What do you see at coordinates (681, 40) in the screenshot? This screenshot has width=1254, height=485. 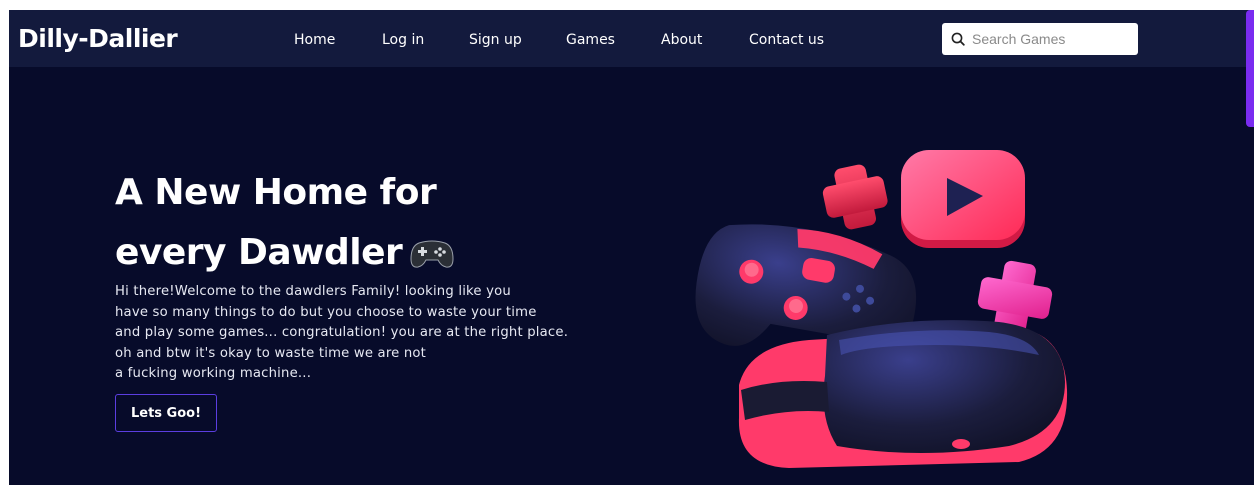 I see `nav-about-link: About` at bounding box center [681, 40].